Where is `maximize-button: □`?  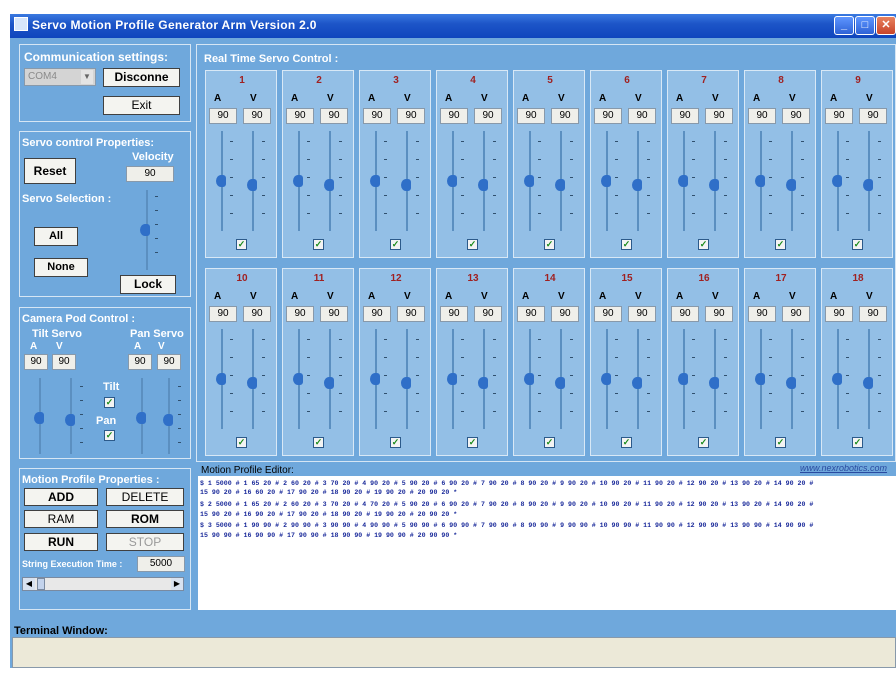
maximize-button: □ is located at coordinates (865, 25).